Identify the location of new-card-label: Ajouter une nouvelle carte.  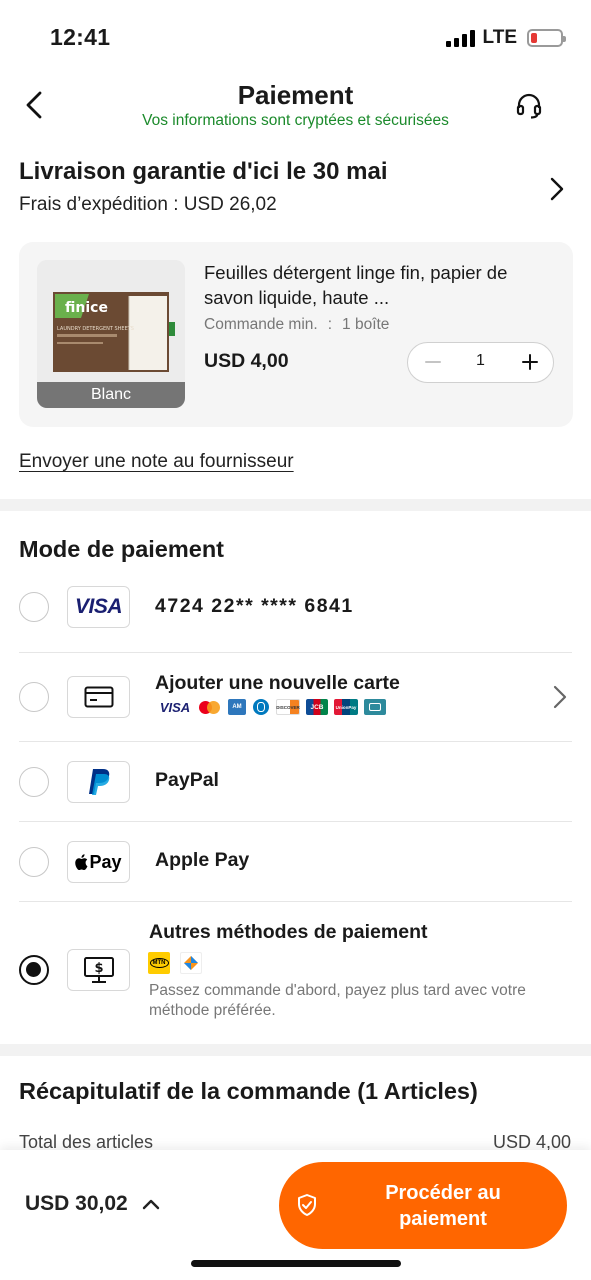
(277, 683).